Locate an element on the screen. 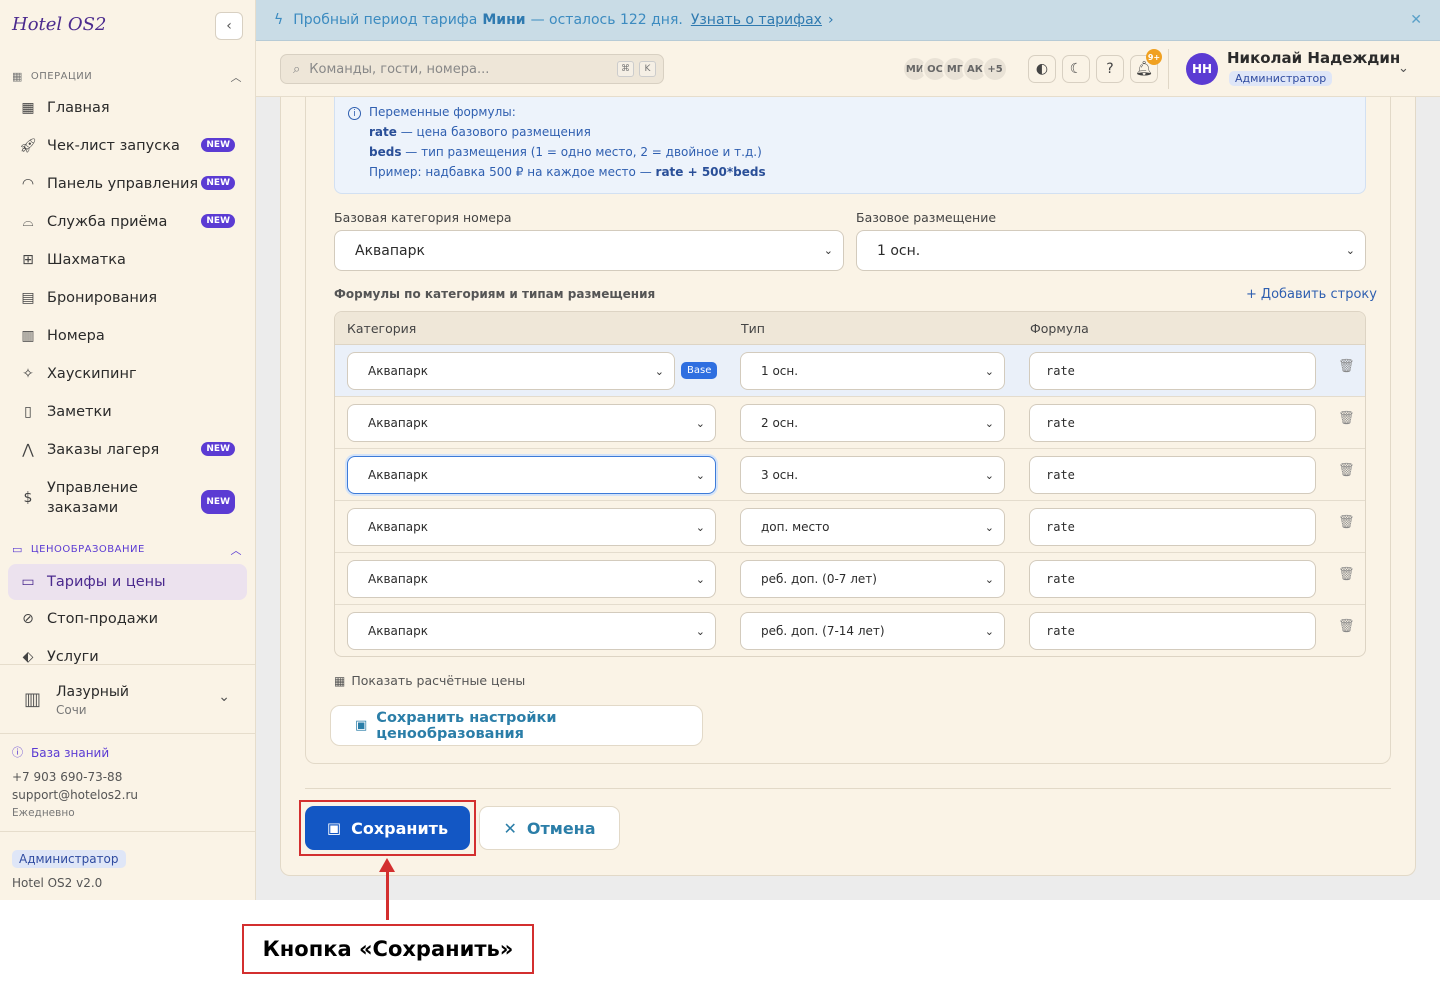  search-input: ⌕ Команды, гости, номера... ⌘ K is located at coordinates (472, 69).